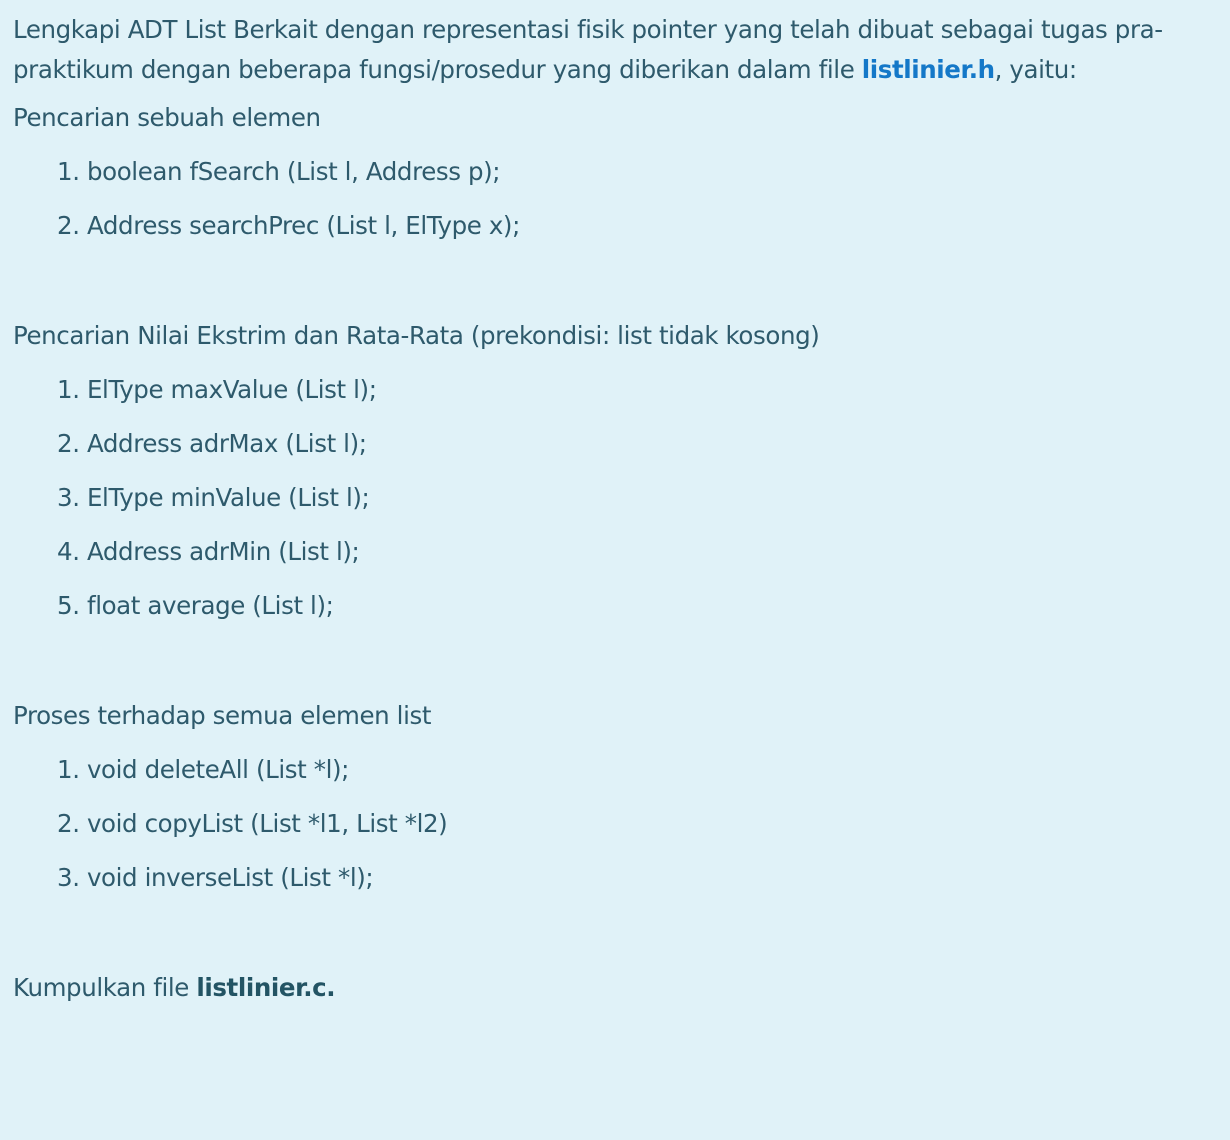 The image size is (1230, 1140). What do you see at coordinates (215, 877) in the screenshot?
I see `list-item: 3. void inverseList (List *l);` at bounding box center [215, 877].